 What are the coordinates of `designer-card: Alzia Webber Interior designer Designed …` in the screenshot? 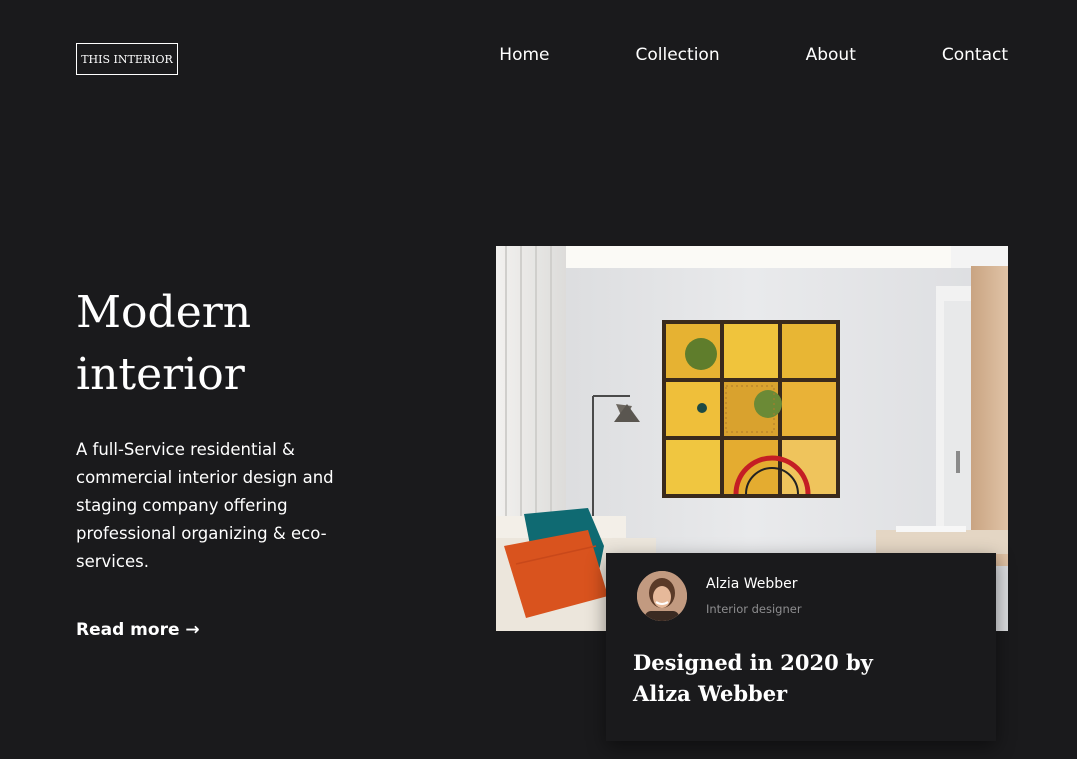 It's located at (801, 647).